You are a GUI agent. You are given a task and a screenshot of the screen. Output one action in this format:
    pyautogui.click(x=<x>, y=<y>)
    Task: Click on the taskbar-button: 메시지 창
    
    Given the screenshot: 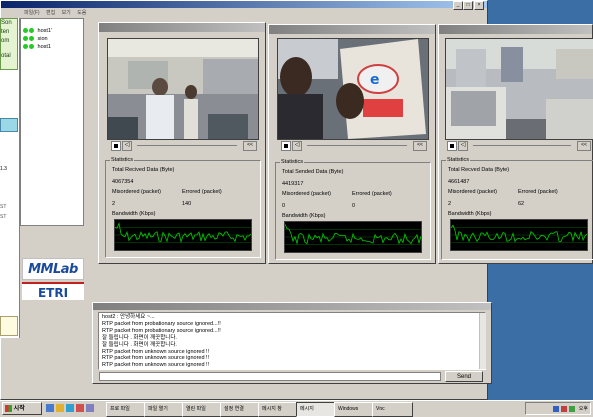 What is the action you would take?
    pyautogui.click(x=278, y=409)
    